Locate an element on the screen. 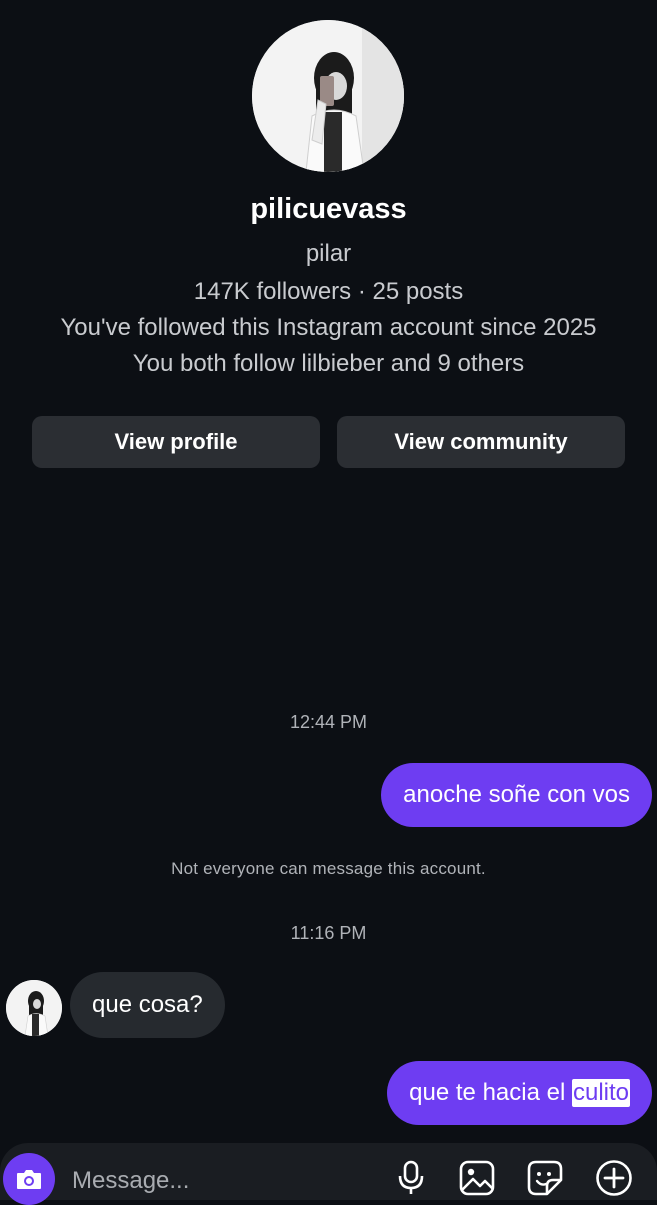  view-profile-button: View profile is located at coordinates (176, 442).